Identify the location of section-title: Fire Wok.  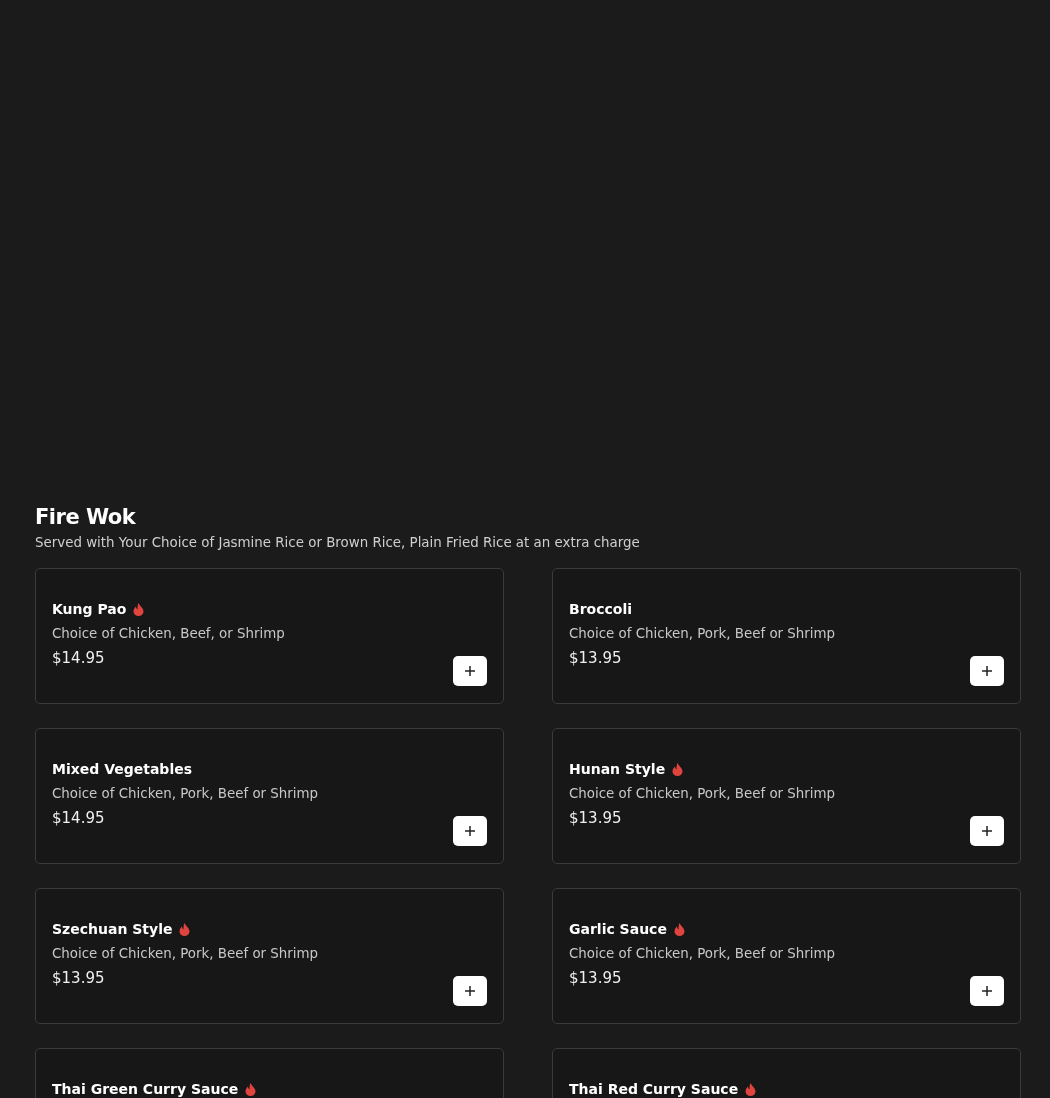
(85, 517).